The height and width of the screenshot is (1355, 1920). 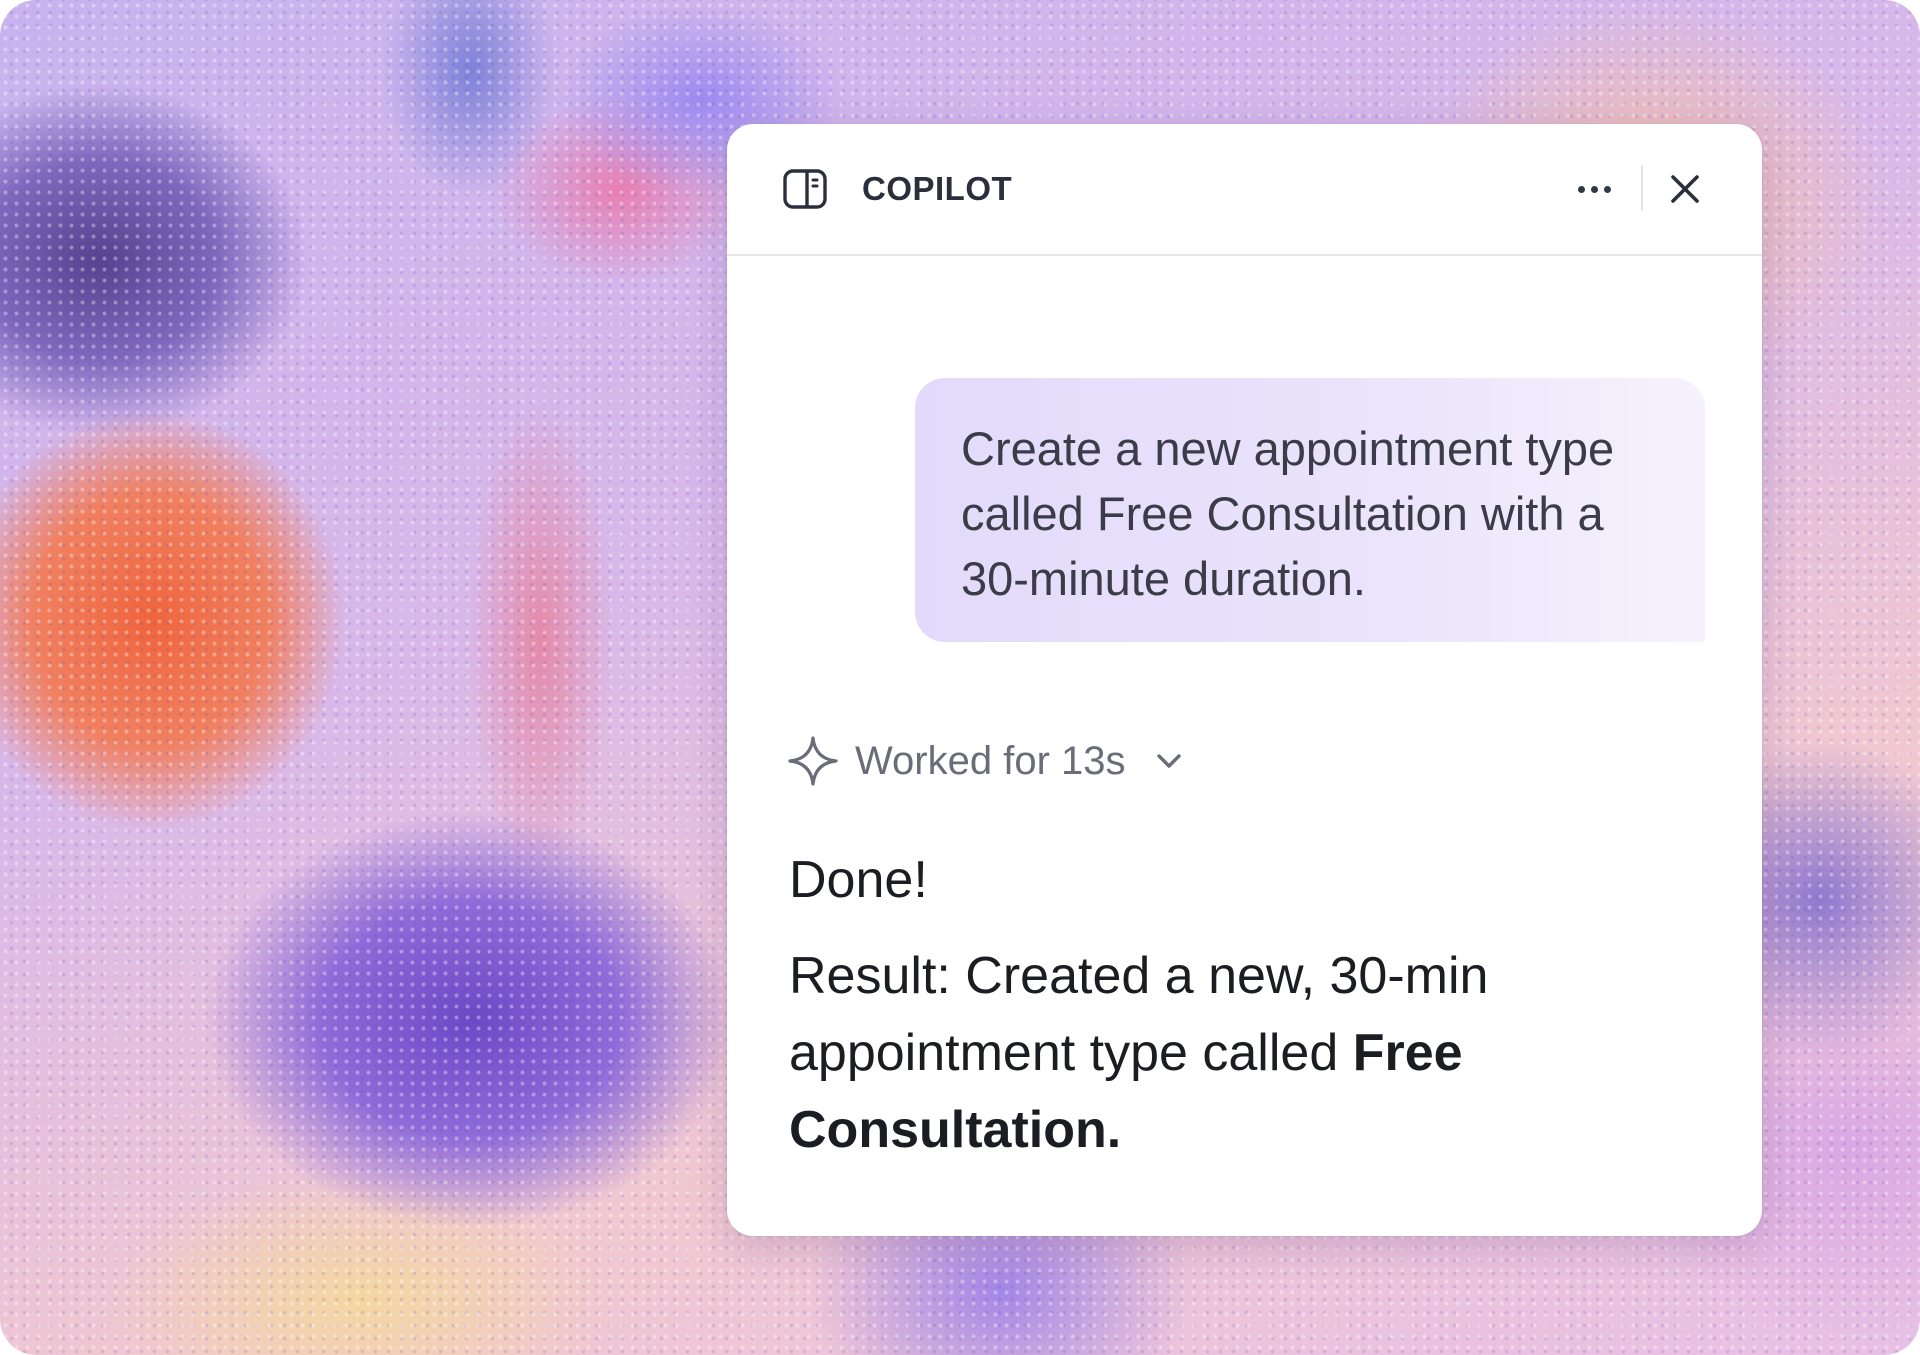 I want to click on header-divider, so click(x=1642, y=188).